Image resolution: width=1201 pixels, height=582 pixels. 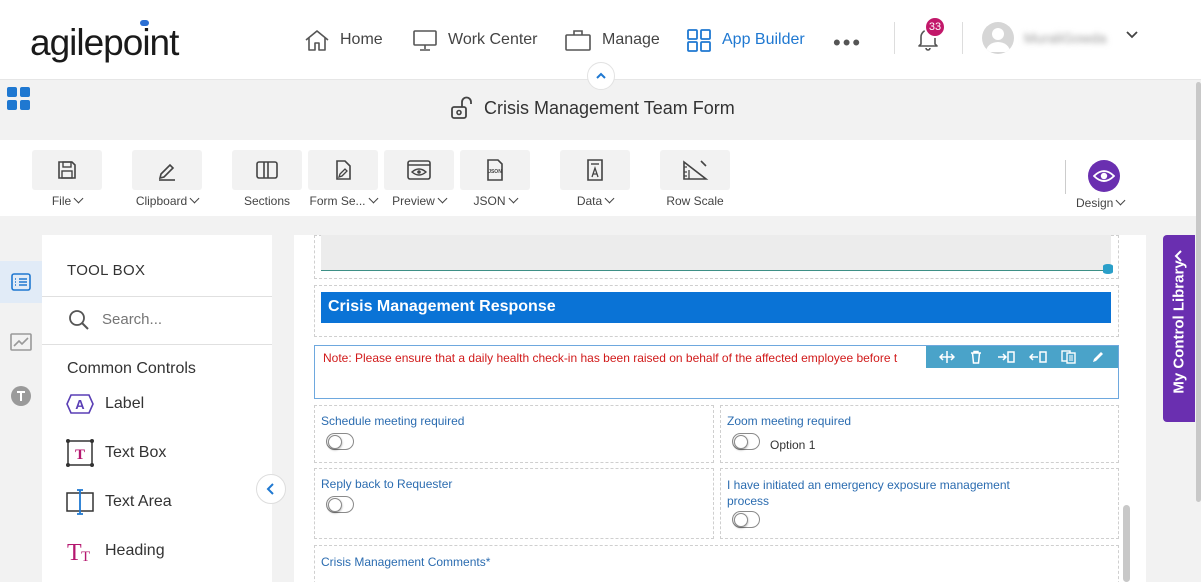 I want to click on toolbar-divider, so click(x=1065, y=177).